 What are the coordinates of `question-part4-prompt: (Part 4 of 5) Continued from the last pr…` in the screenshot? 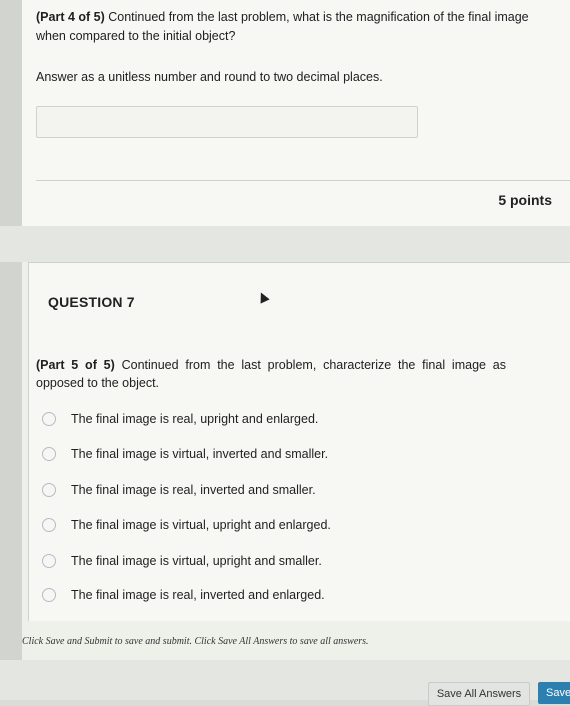 It's located at (286, 27).